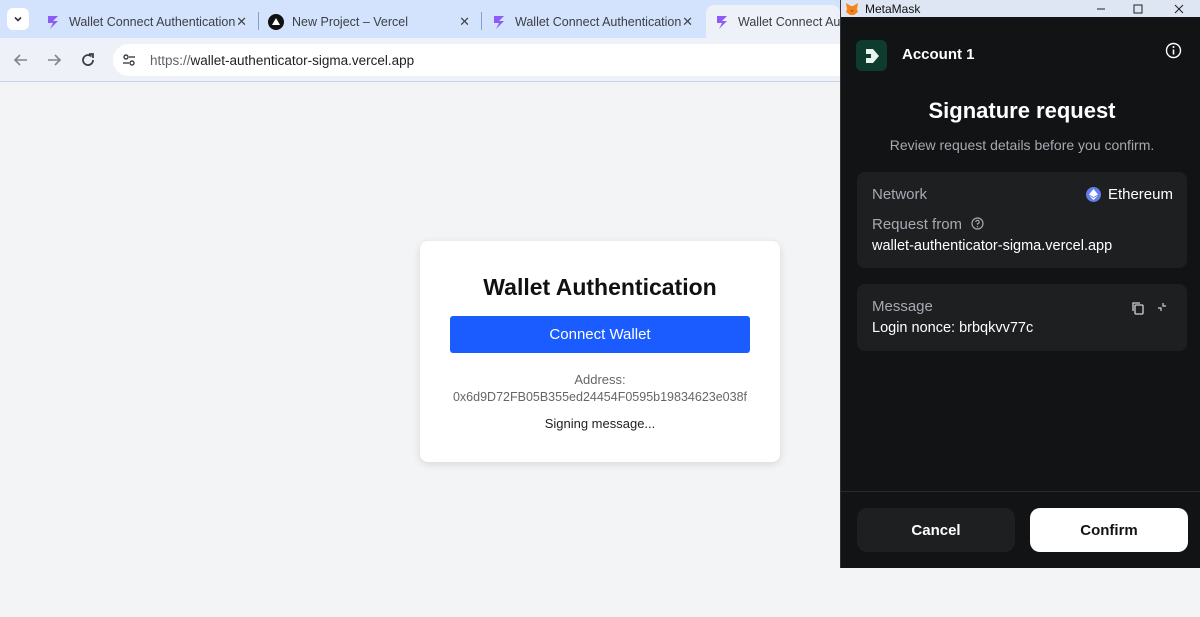 Image resolution: width=1200 pixels, height=617 pixels. I want to click on metamask-fox-icon, so click(852, 9).